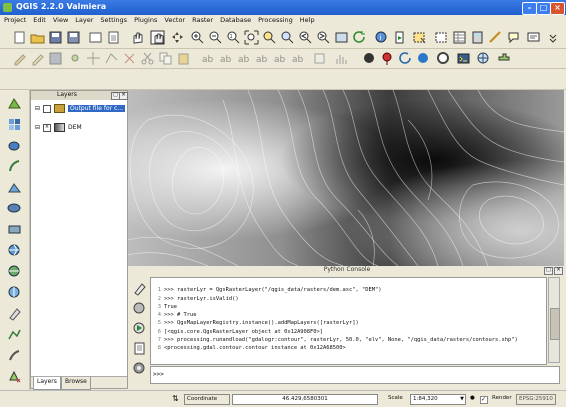  I want to click on add-feature-icon, so click(75, 58).